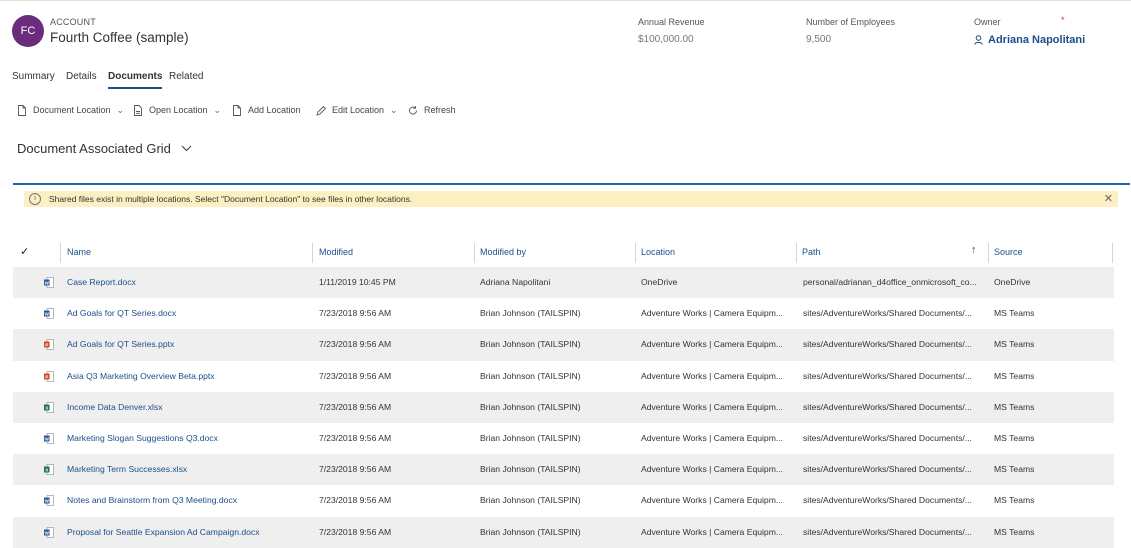 The image size is (1131, 548). I want to click on grid-top-border, so click(571, 184).